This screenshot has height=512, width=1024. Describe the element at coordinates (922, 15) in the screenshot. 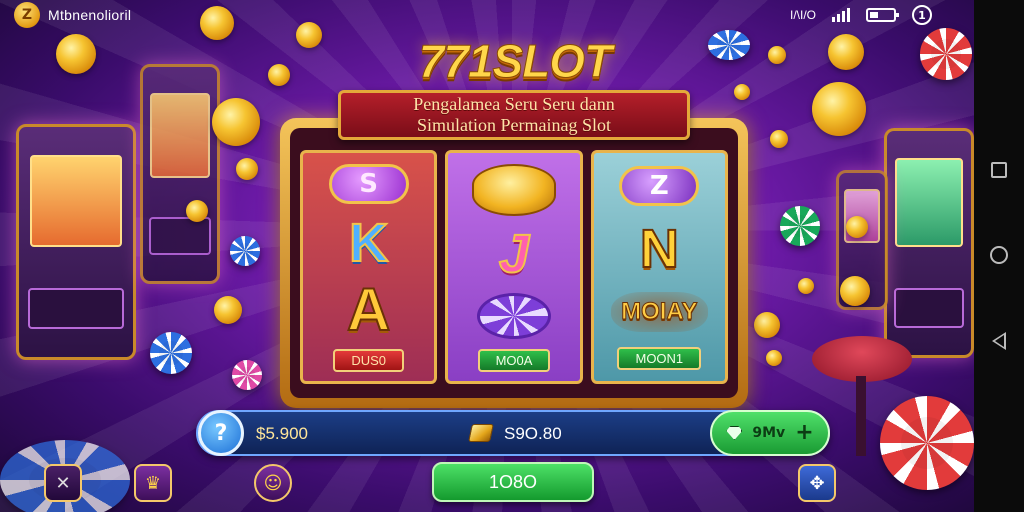

I see `info-icon: 1` at that location.